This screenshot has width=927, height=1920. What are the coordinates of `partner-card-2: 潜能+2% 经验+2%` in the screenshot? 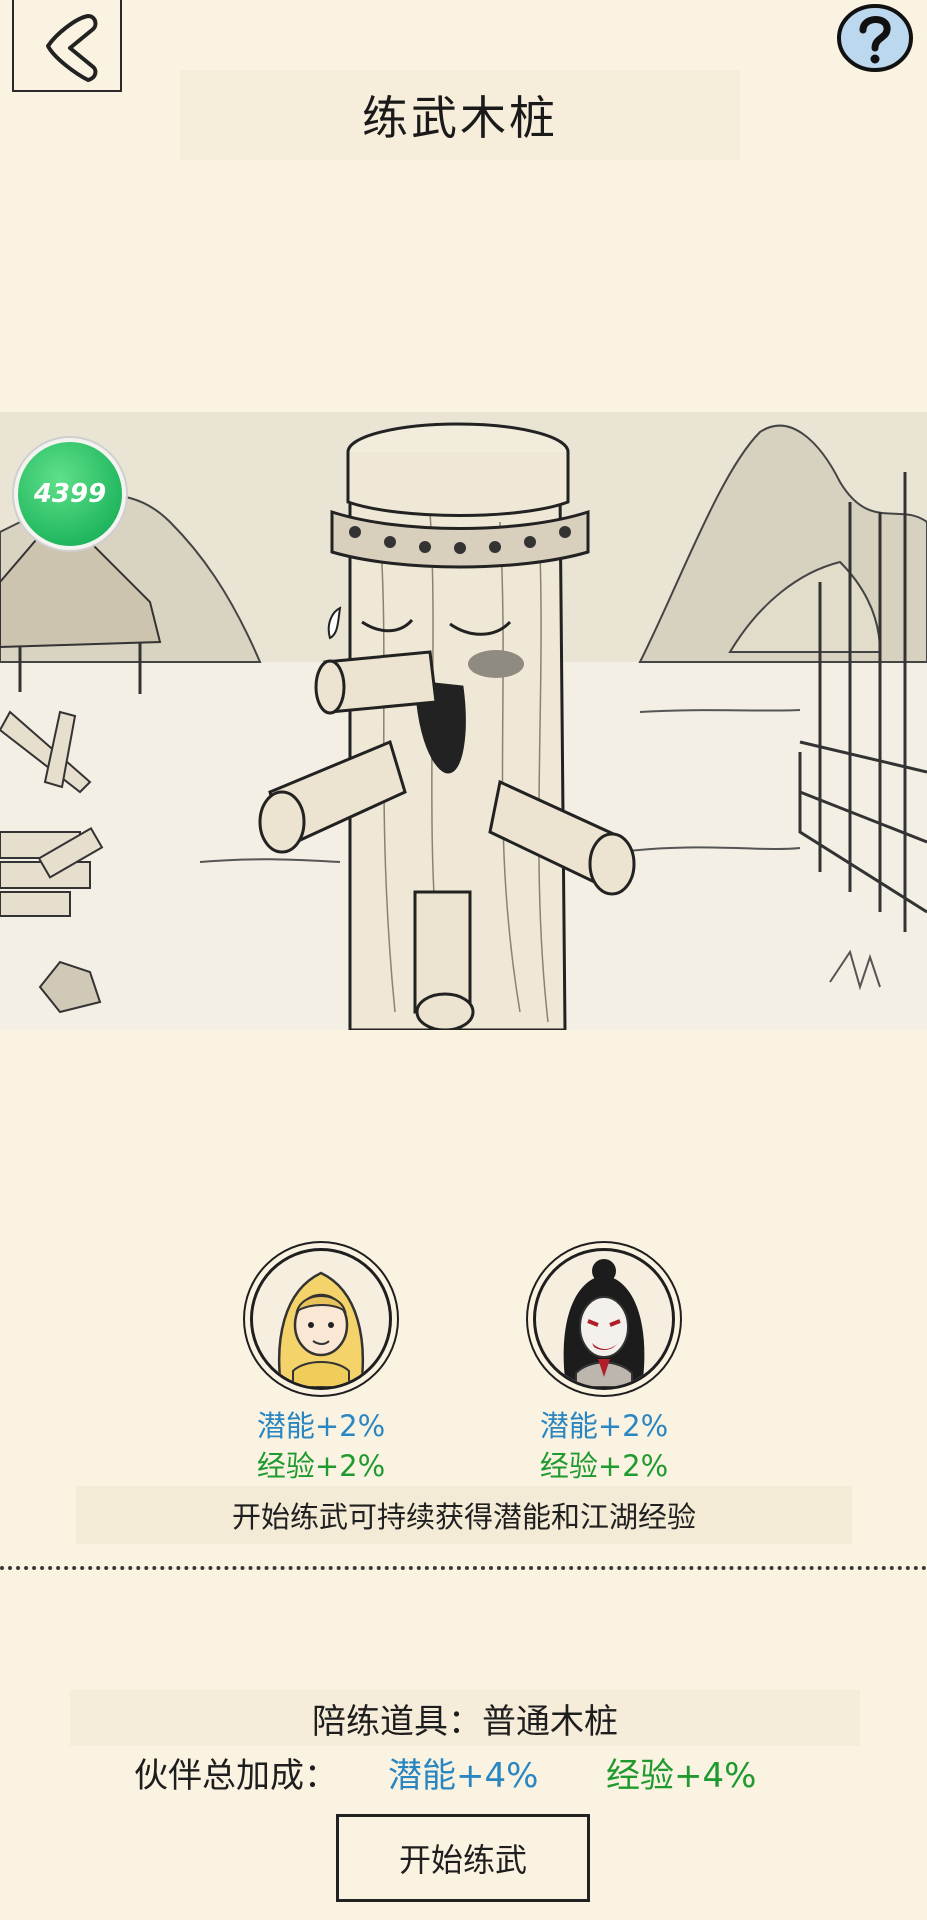 It's located at (604, 1367).